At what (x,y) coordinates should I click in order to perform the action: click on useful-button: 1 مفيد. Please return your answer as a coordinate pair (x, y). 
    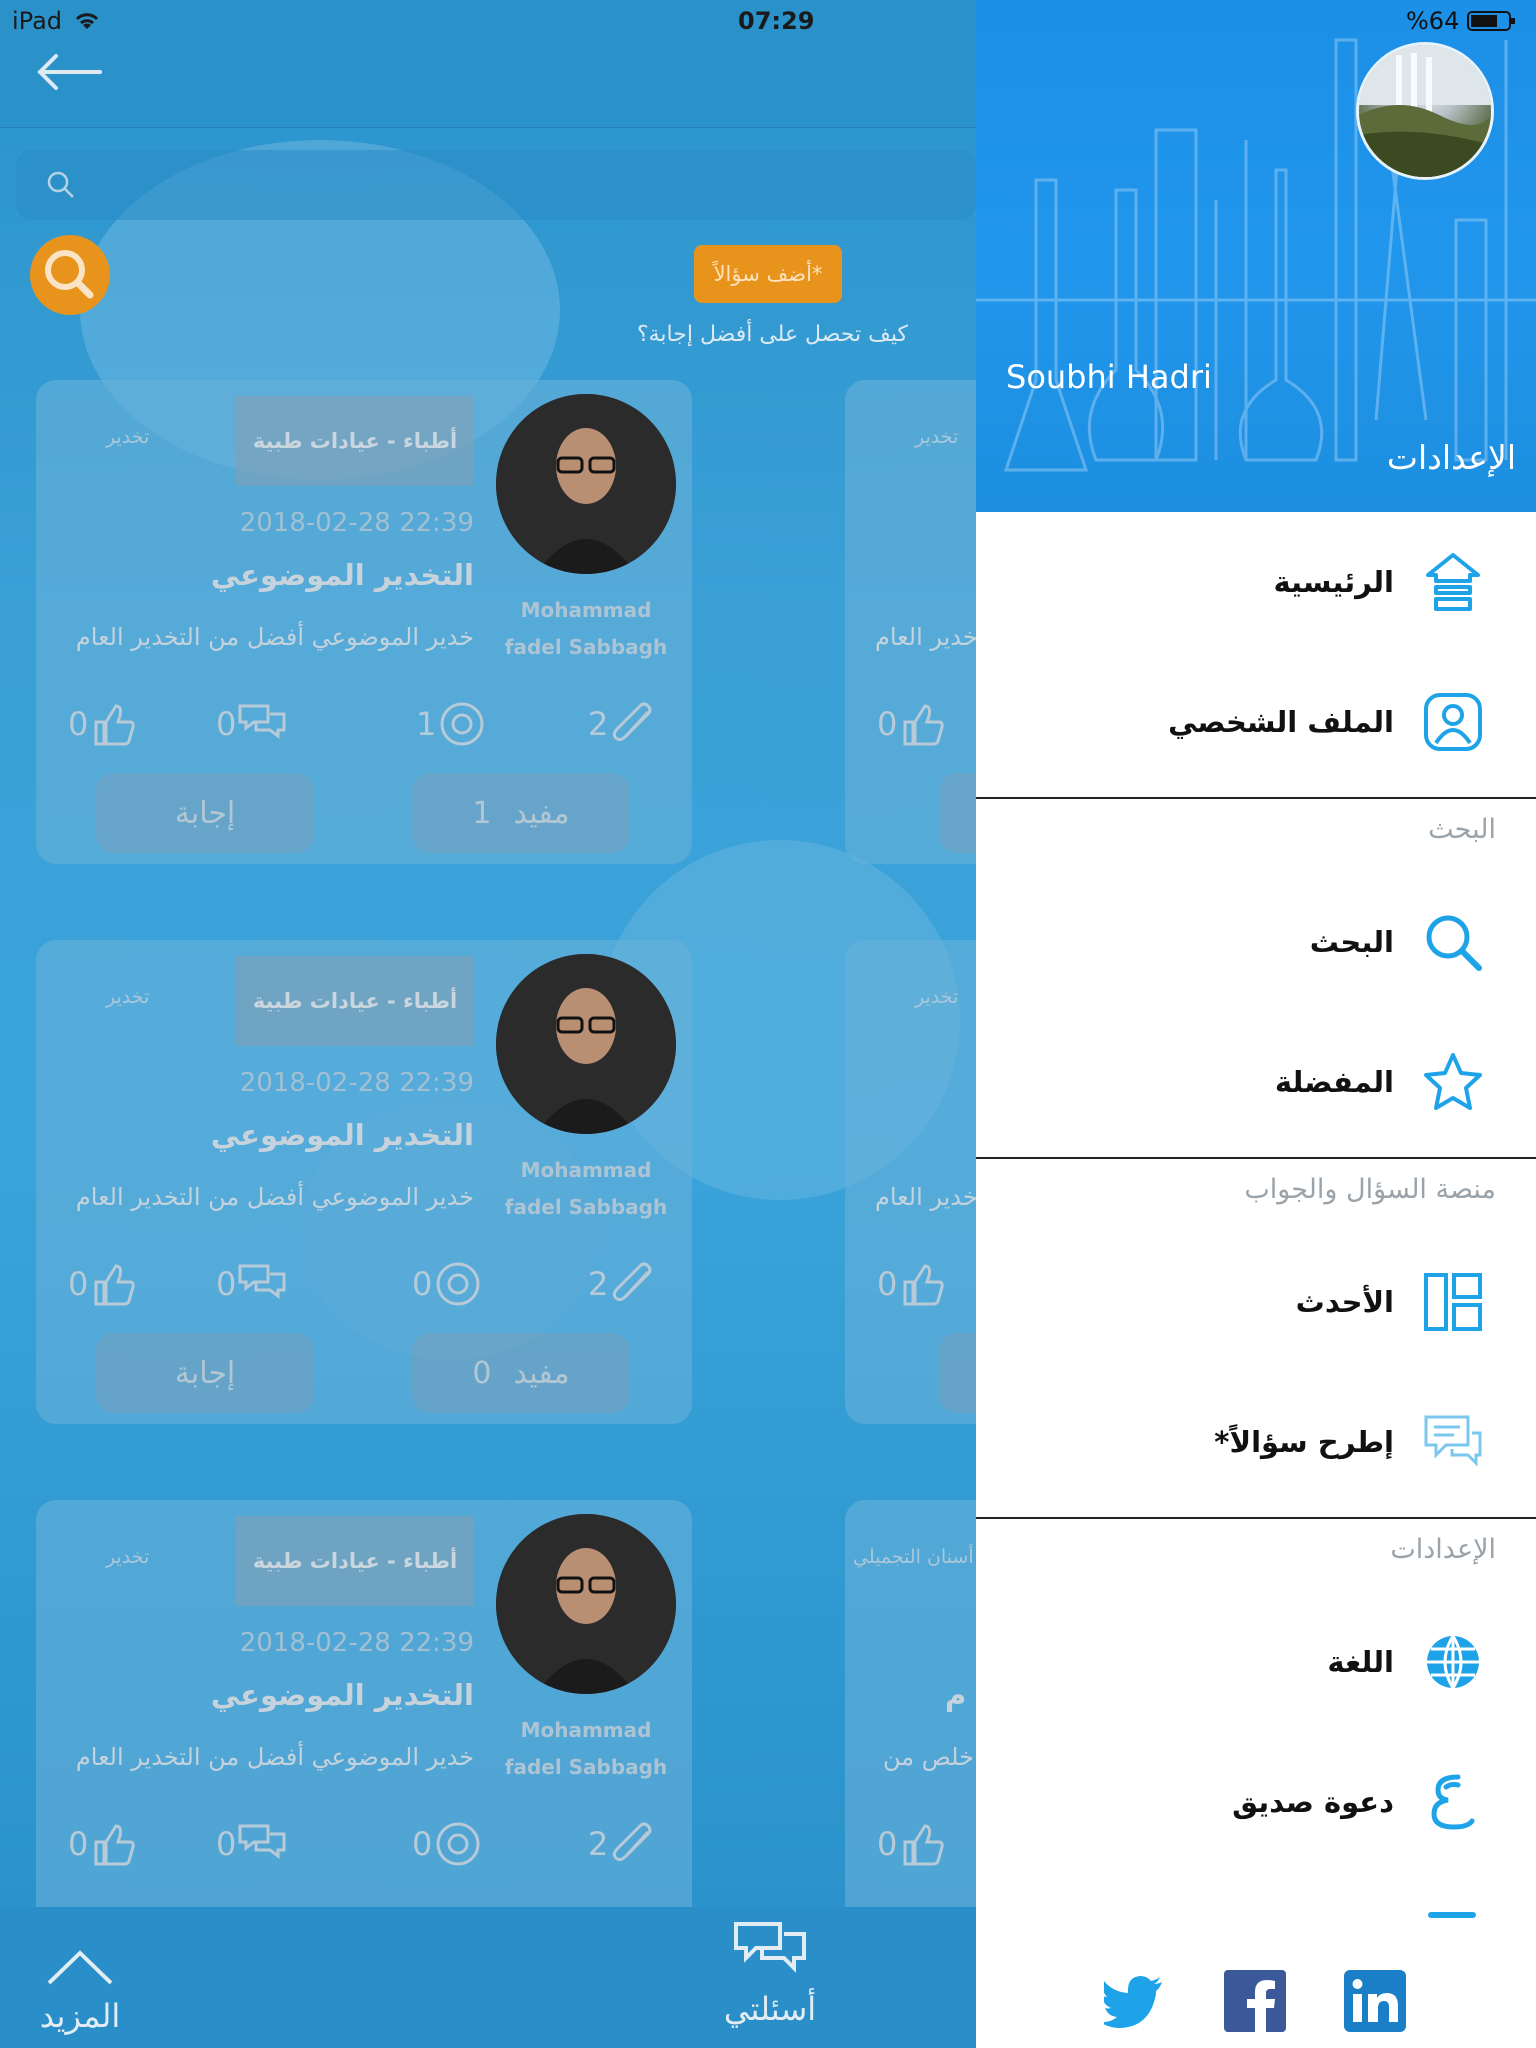
    Looking at the image, I should click on (521, 813).